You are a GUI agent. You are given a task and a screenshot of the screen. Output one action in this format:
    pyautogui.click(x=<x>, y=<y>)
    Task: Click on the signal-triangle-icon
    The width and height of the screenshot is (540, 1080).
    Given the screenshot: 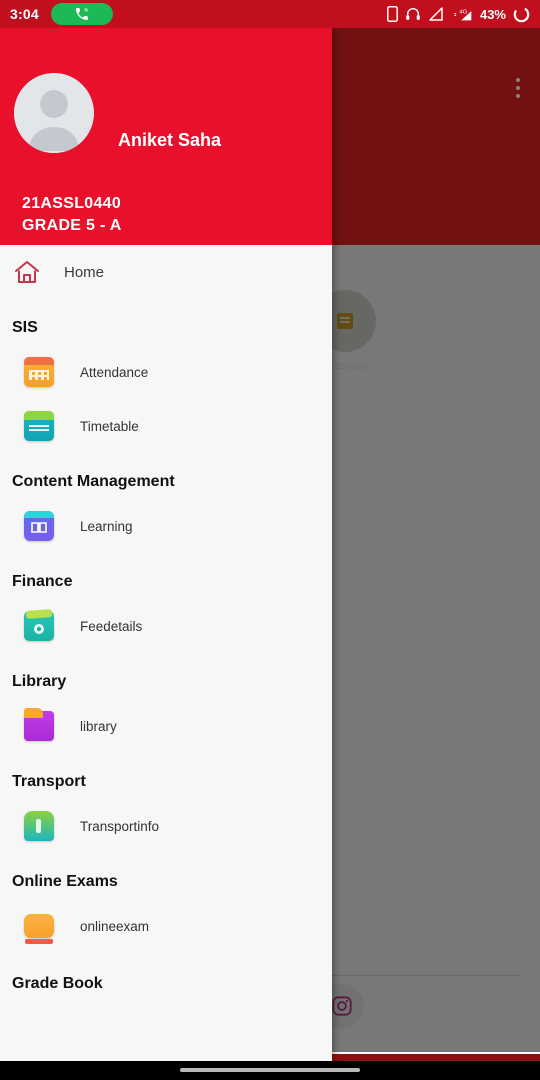 What is the action you would take?
    pyautogui.click(x=436, y=14)
    